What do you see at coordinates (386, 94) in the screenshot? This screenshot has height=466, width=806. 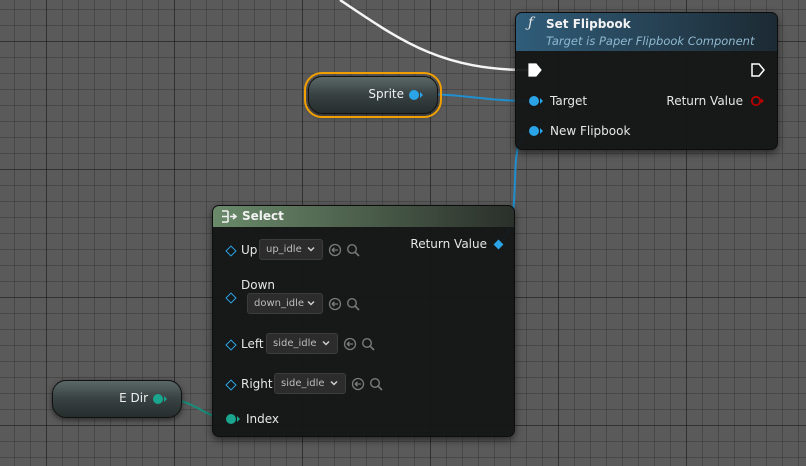 I see `sprite-label: Sprite` at bounding box center [386, 94].